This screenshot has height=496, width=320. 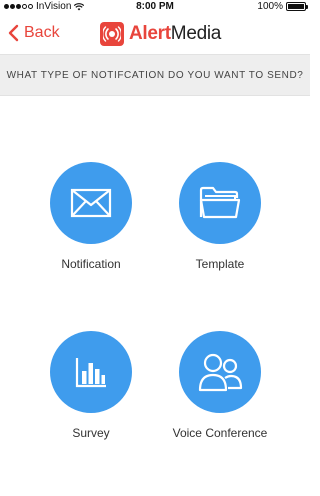 What do you see at coordinates (91, 433) in the screenshot?
I see `survey-label: Survey` at bounding box center [91, 433].